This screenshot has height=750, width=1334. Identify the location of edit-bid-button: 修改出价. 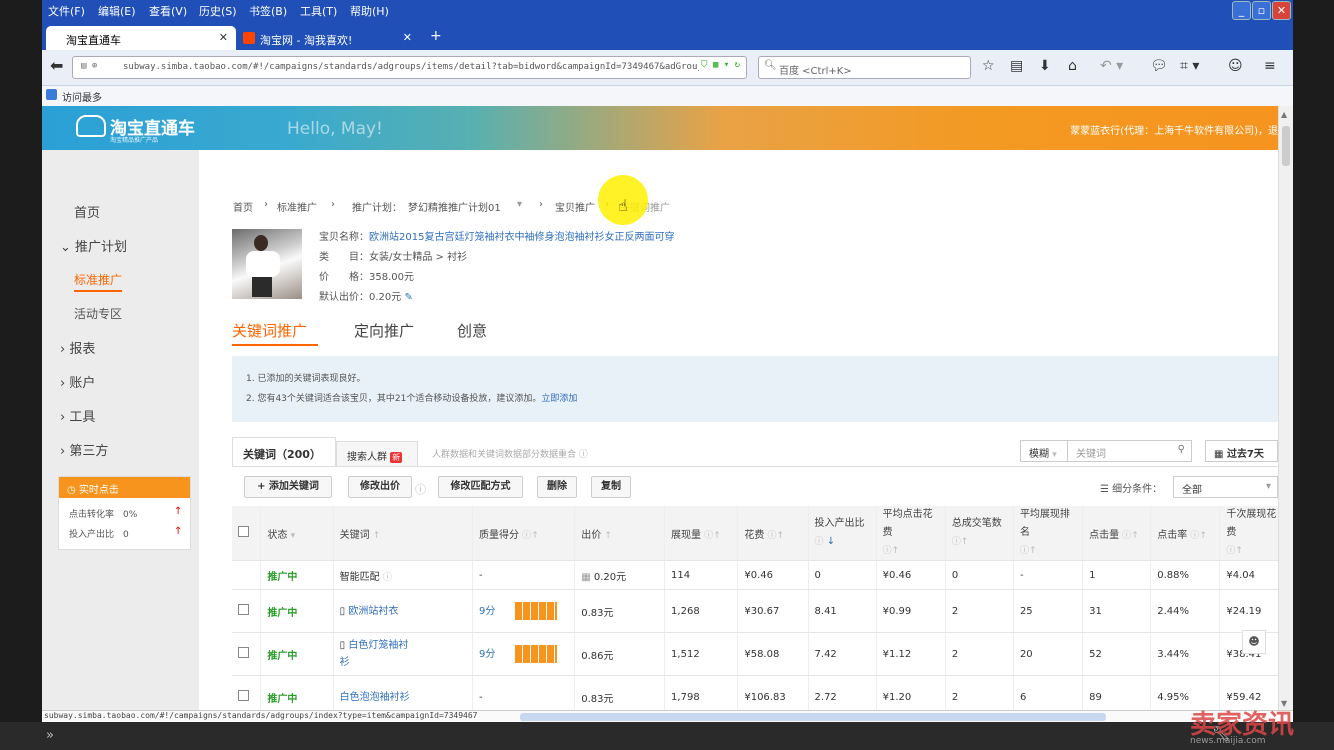
(380, 487).